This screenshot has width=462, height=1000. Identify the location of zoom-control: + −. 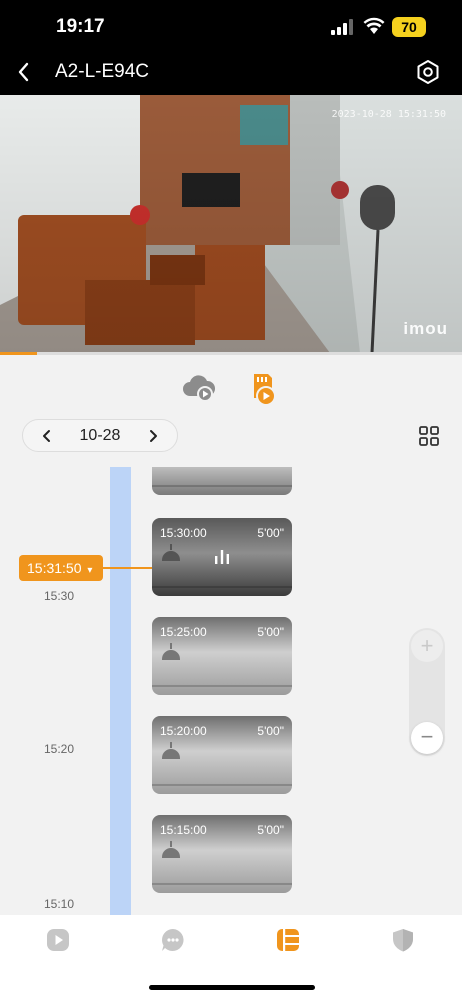
(427, 692).